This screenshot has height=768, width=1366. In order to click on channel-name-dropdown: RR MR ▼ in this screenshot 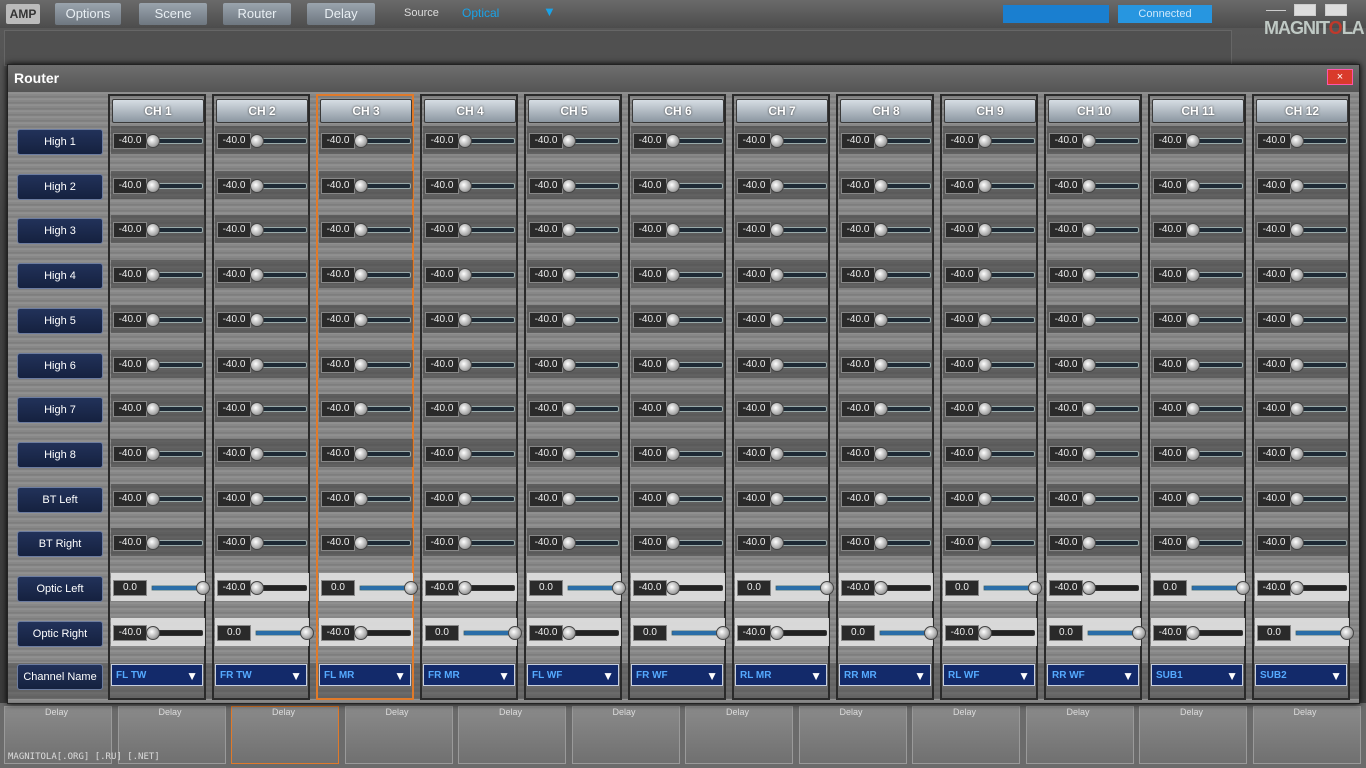, I will do `click(885, 675)`.